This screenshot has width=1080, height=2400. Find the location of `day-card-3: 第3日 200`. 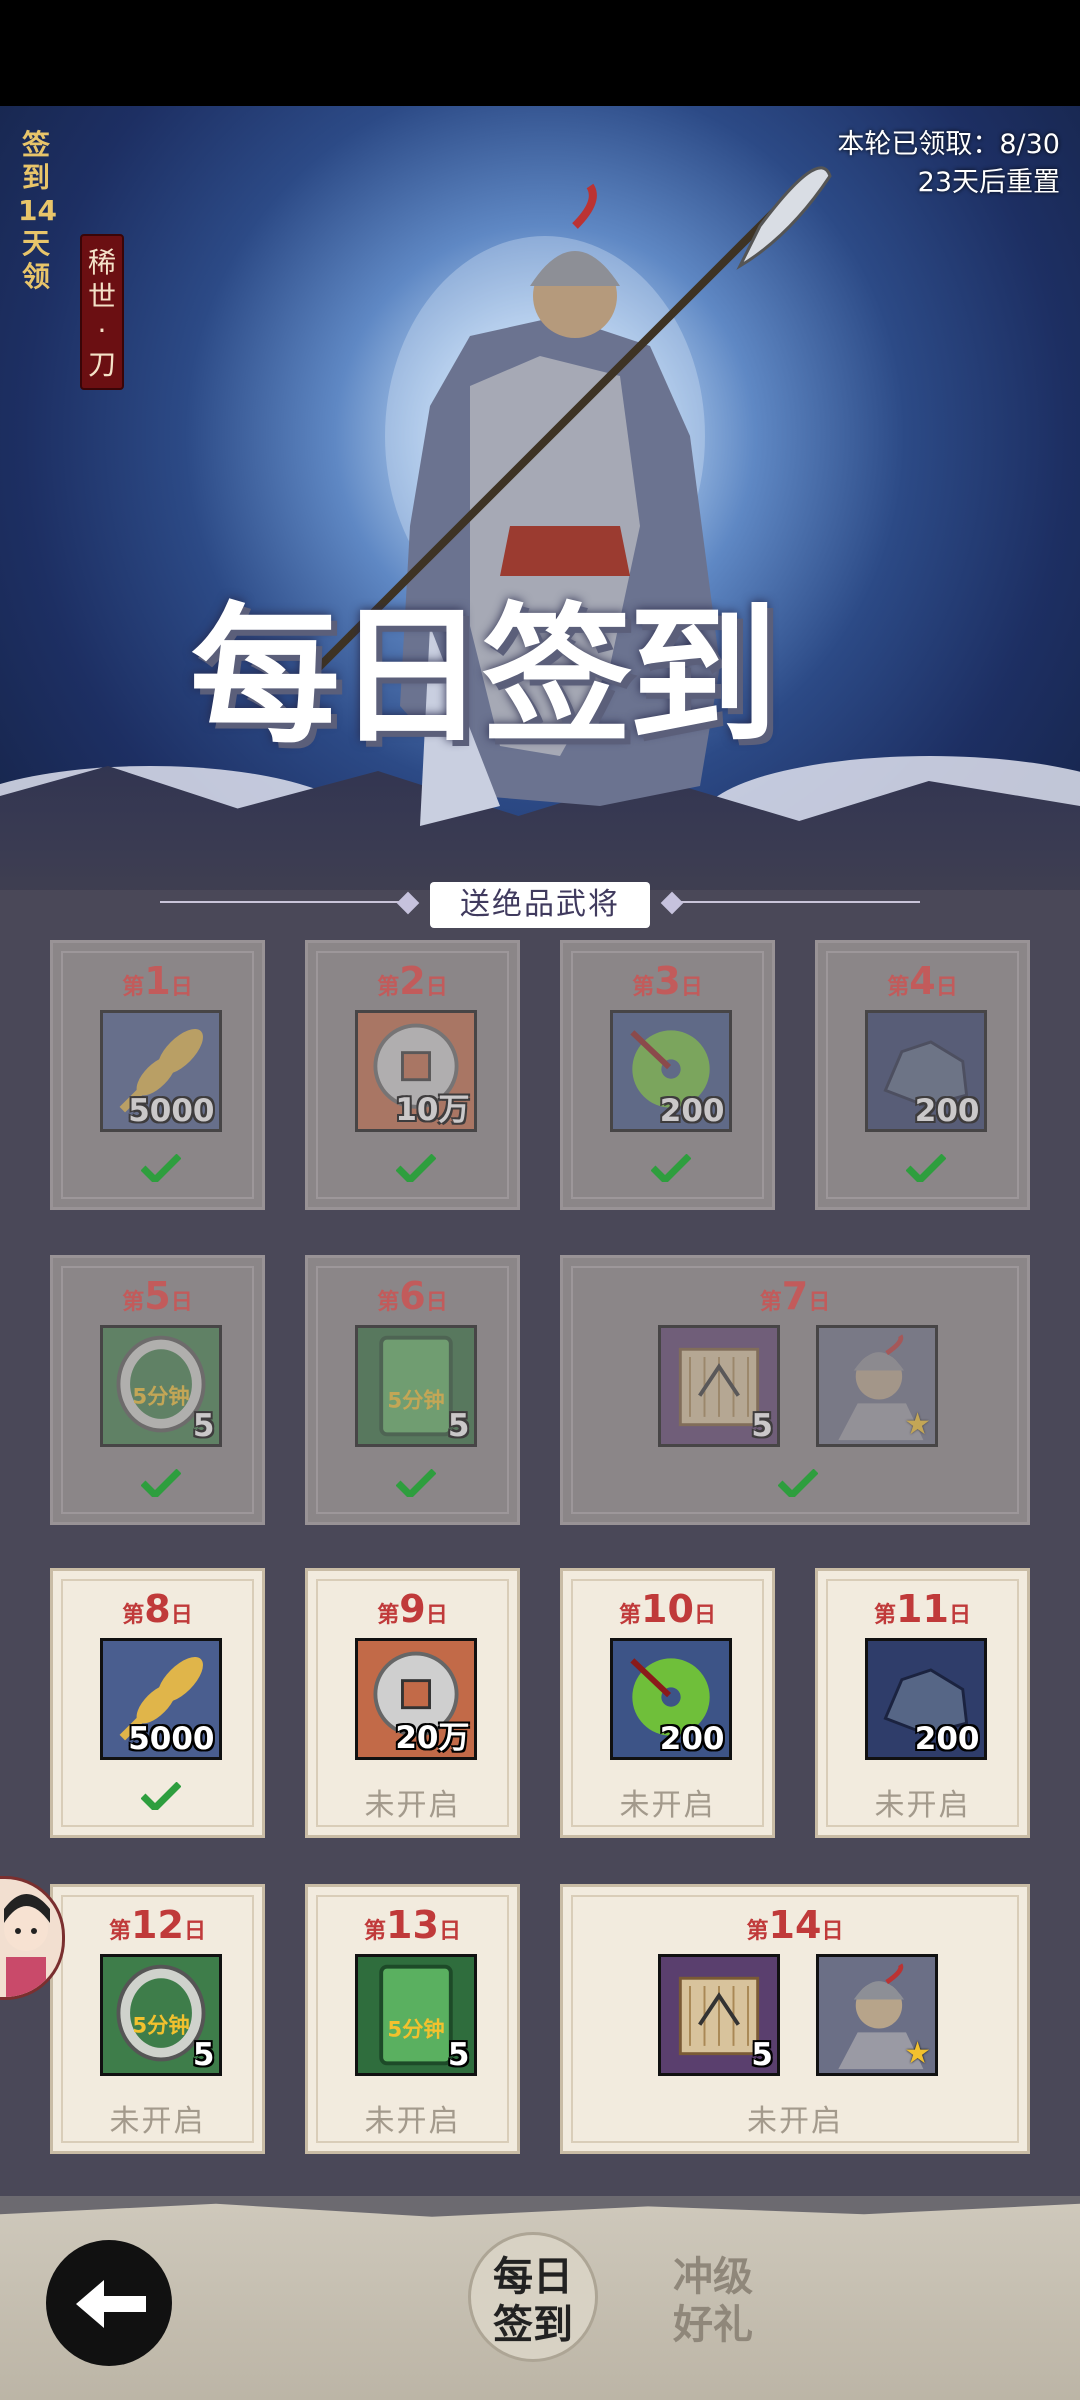

day-card-3: 第3日 200 is located at coordinates (667, 1075).